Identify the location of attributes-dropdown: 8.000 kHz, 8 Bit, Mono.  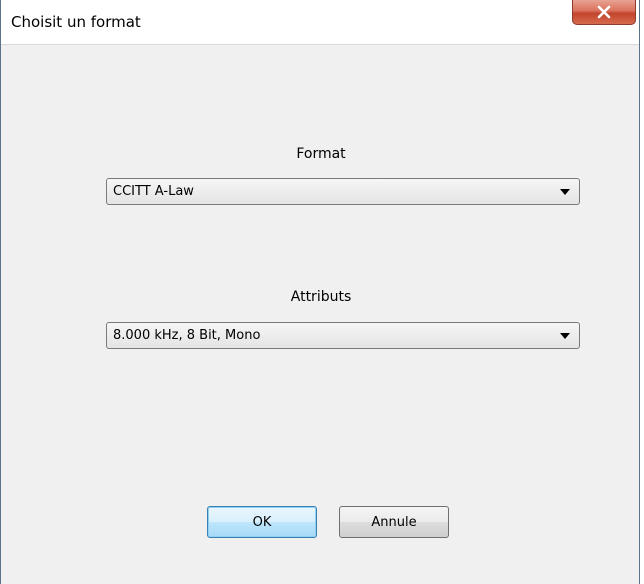
(343, 335).